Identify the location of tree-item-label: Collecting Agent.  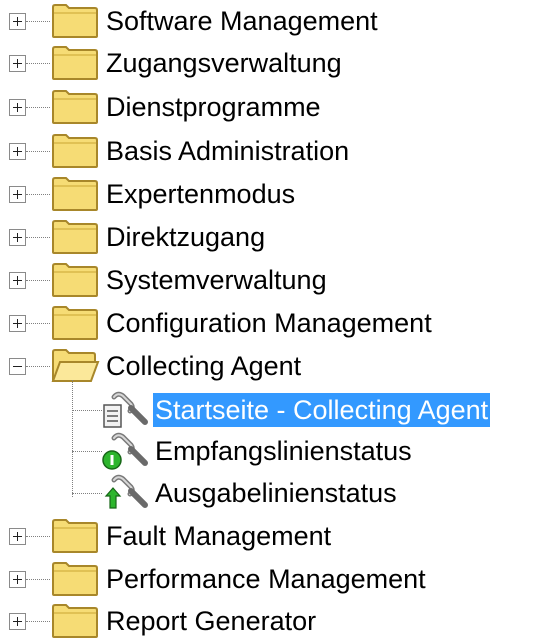
(204, 366).